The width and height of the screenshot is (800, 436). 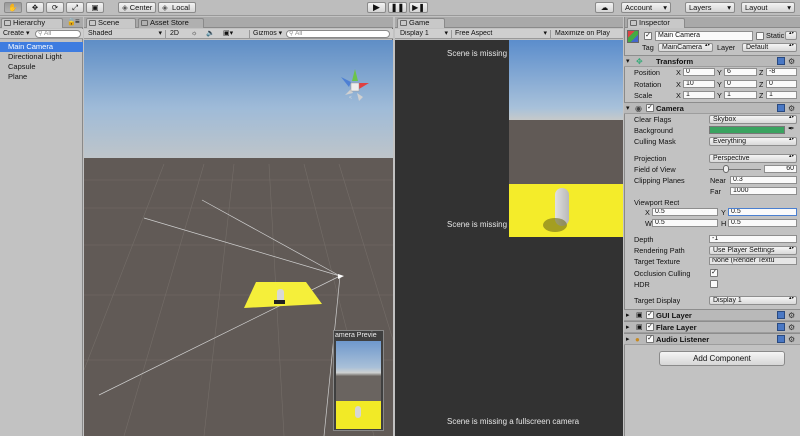 What do you see at coordinates (647, 72) in the screenshot?
I see `position-label: Position` at bounding box center [647, 72].